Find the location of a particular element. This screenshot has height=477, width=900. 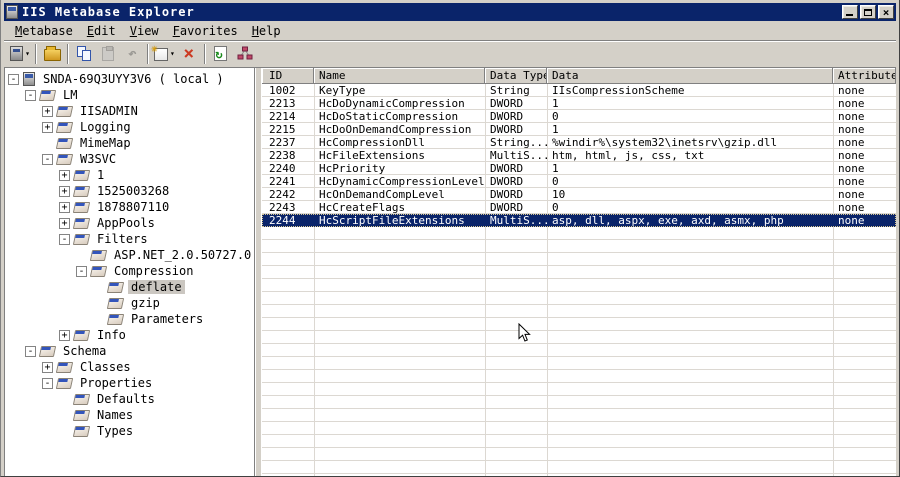

property-row: 2242 HcOnDemandCompLevel DWORD 10 none is located at coordinates (579, 194).